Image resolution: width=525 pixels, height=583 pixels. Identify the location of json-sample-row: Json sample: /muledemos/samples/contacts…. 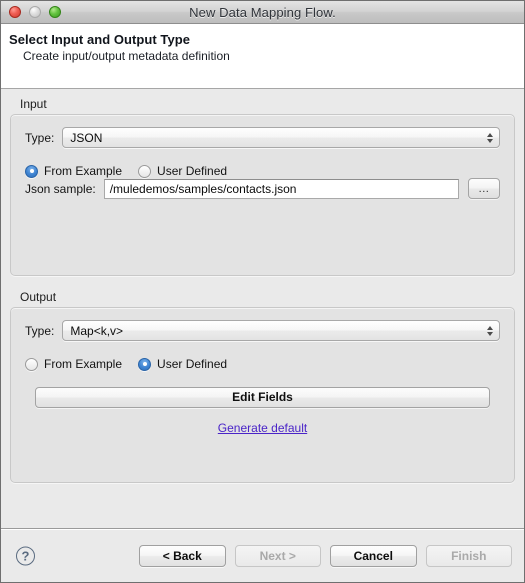
(262, 188).